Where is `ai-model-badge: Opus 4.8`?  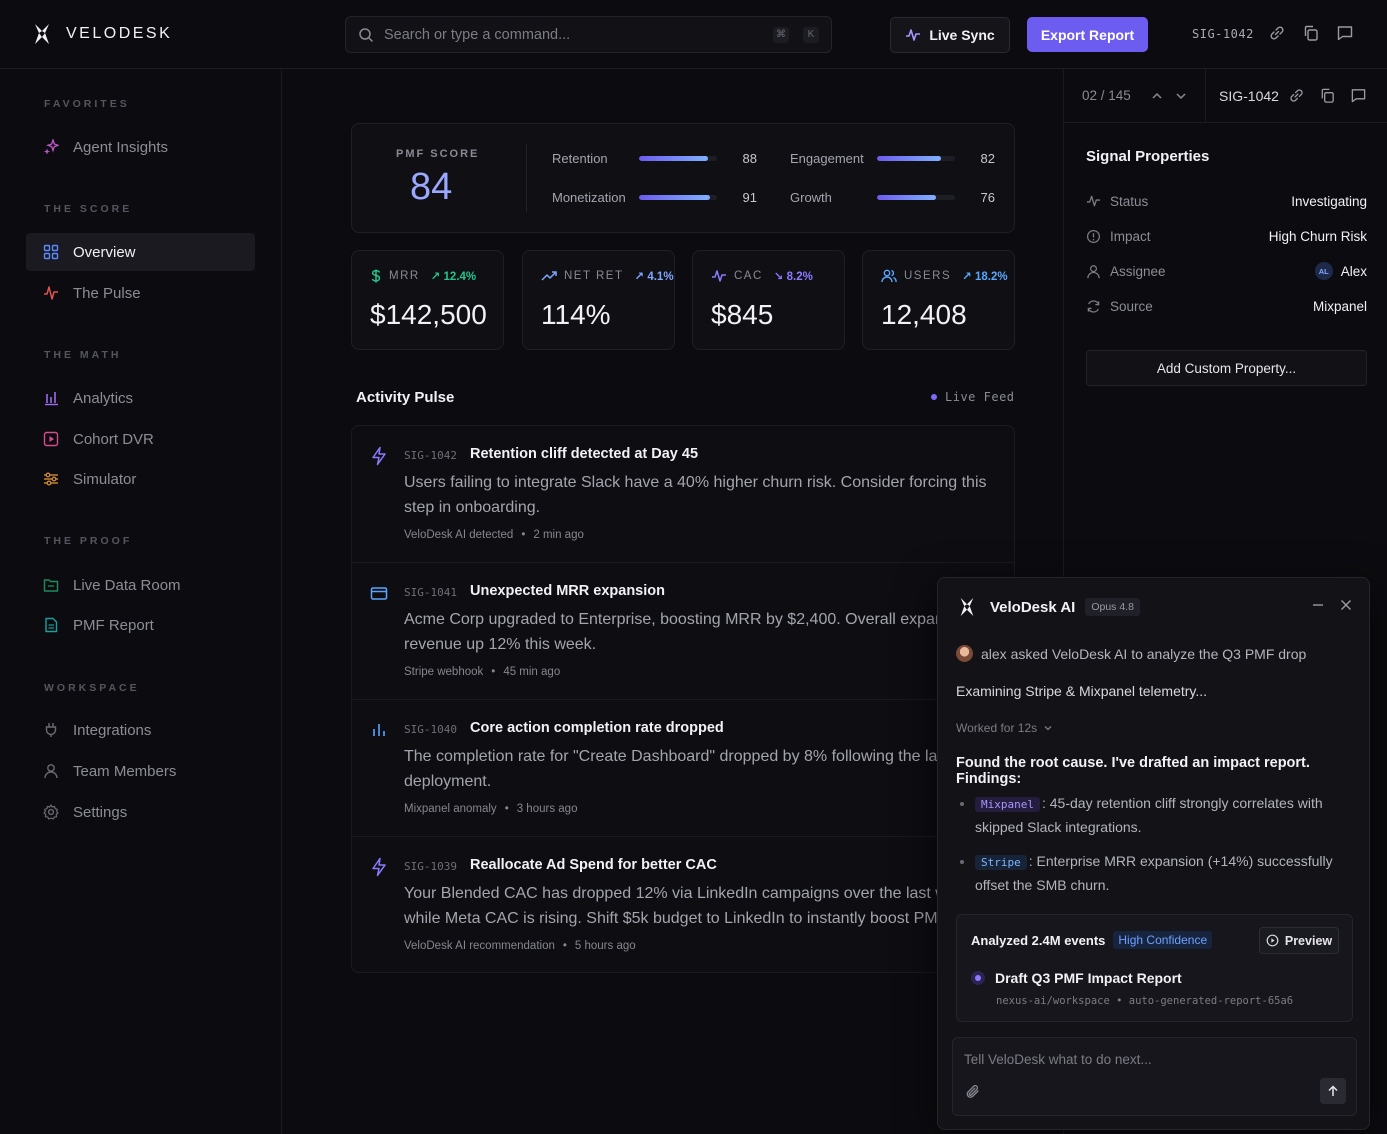
ai-model-badge: Opus 4.8 is located at coordinates (1112, 607).